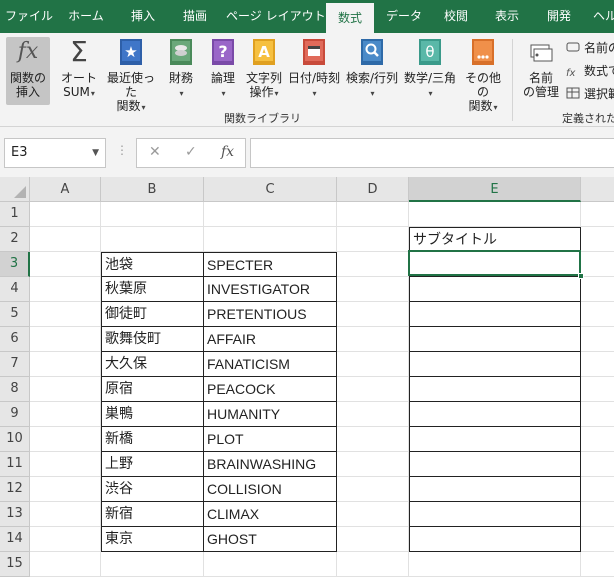  Describe the element at coordinates (270, 464) in the screenshot. I see `cell-c11: BRAINWASHING` at that location.